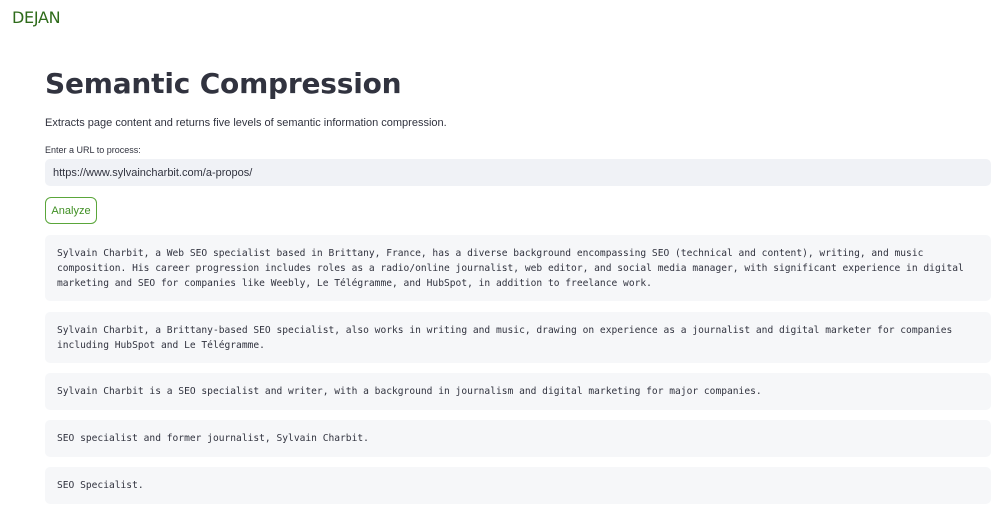 The height and width of the screenshot is (513, 1000). Describe the element at coordinates (36, 17) in the screenshot. I see `dejan-logo: DEJAN` at that location.